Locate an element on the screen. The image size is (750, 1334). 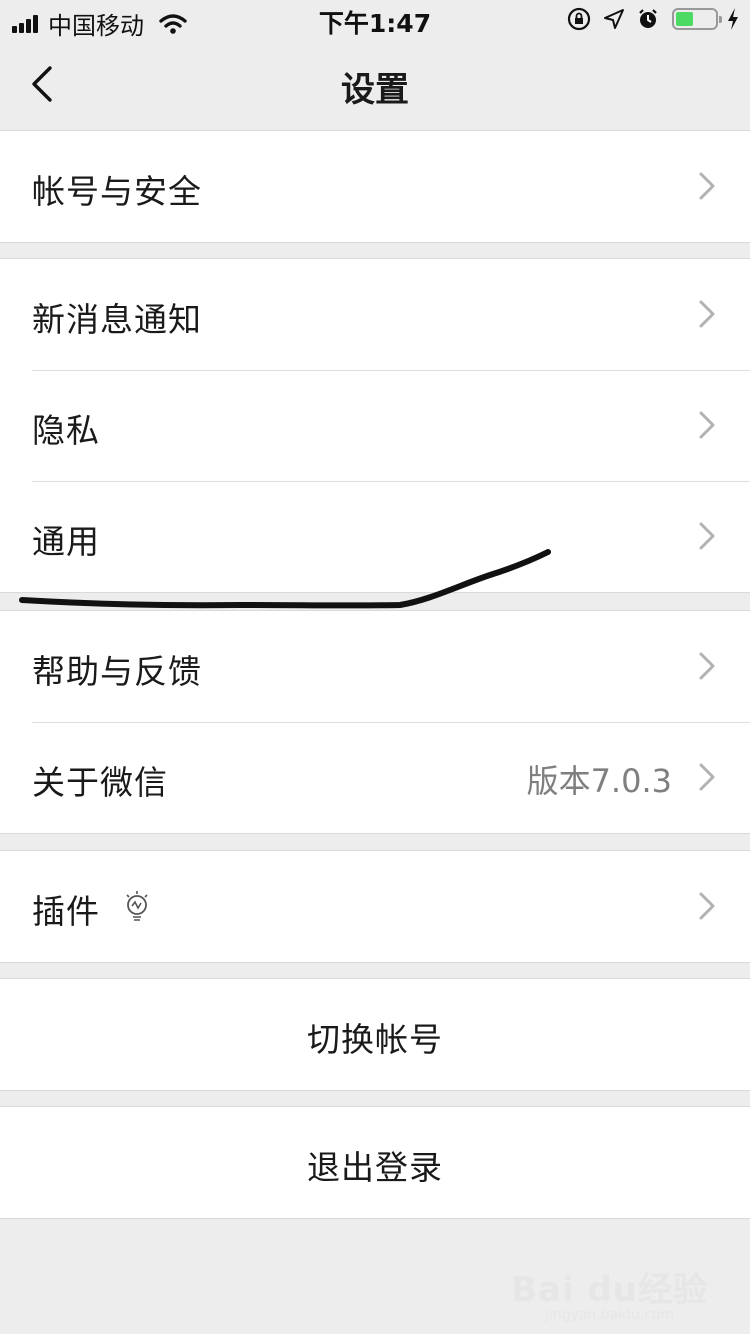
logout-label: 退出登录 is located at coordinates (375, 1167).